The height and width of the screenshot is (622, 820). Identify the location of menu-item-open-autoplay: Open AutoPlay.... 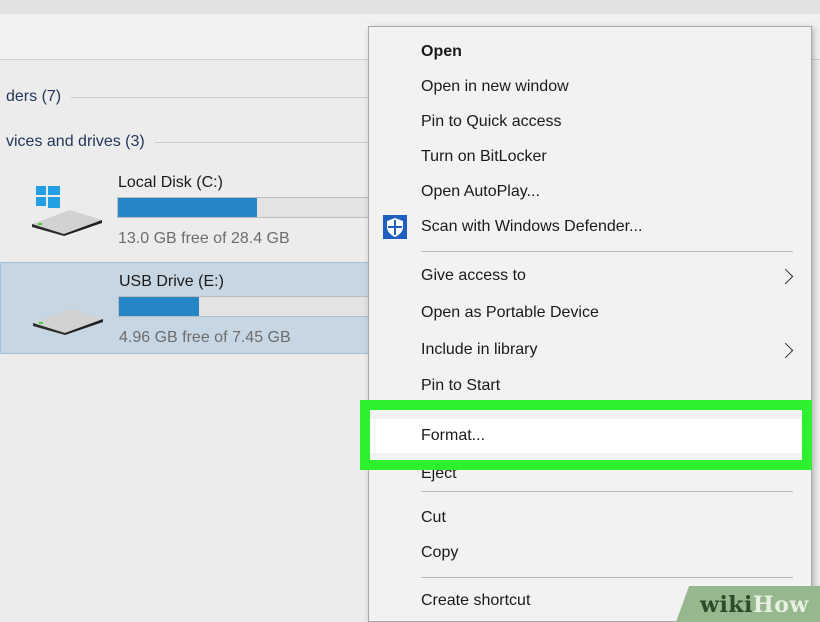
(590, 192).